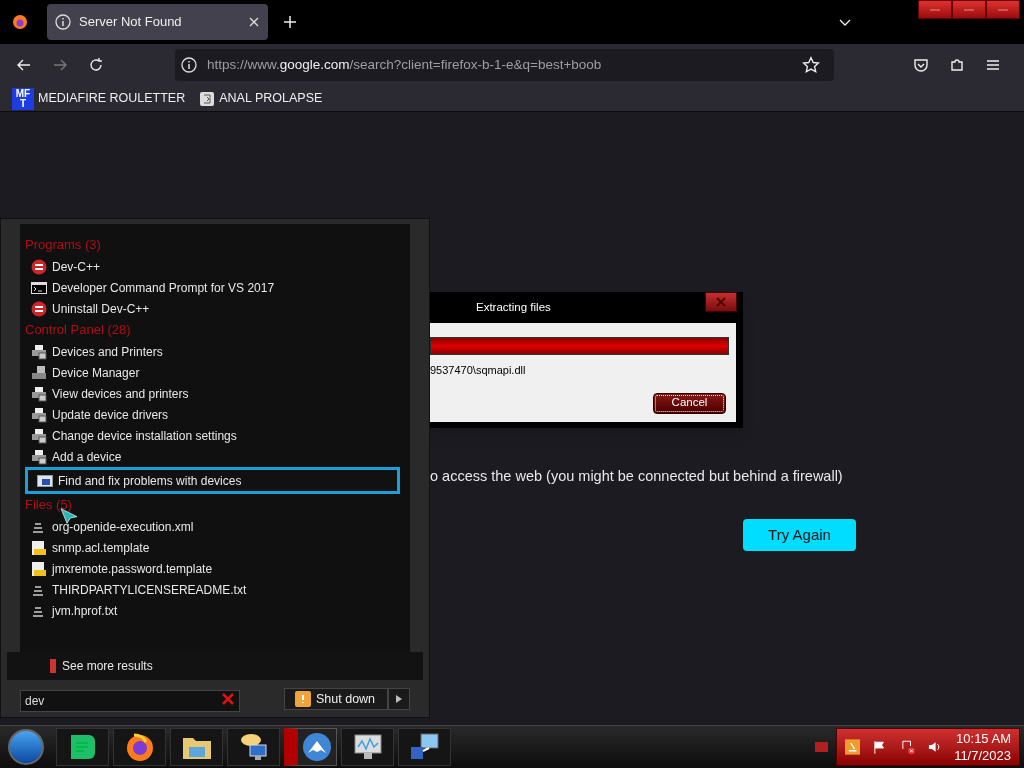 The image size is (1024, 768). I want to click on search-result: Uninstall Dev-C++, so click(215, 308).